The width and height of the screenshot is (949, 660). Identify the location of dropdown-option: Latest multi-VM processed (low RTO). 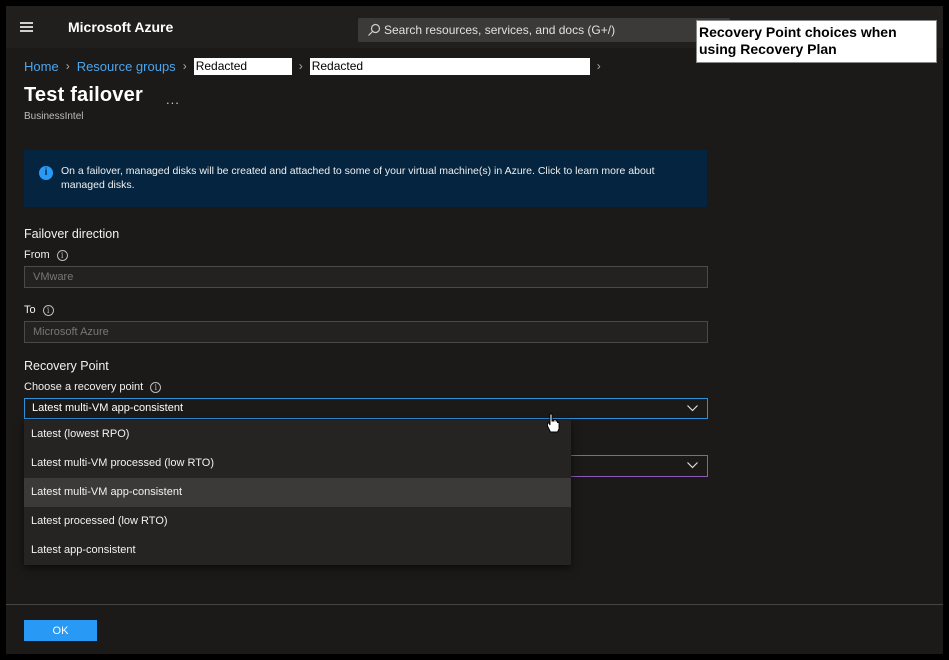
(297, 463).